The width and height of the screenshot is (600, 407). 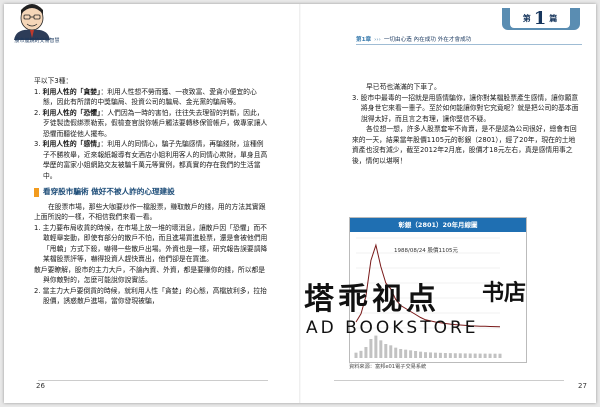 What do you see at coordinates (32, 22) in the screenshot?
I see `author-caricature-icon` at bounding box center [32, 22].